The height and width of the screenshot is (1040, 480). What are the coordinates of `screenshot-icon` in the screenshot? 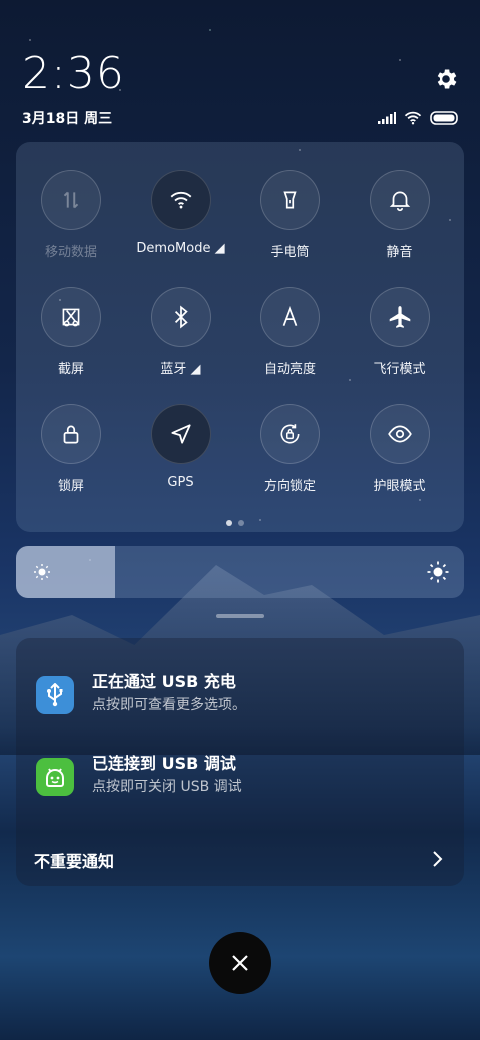 It's located at (71, 317).